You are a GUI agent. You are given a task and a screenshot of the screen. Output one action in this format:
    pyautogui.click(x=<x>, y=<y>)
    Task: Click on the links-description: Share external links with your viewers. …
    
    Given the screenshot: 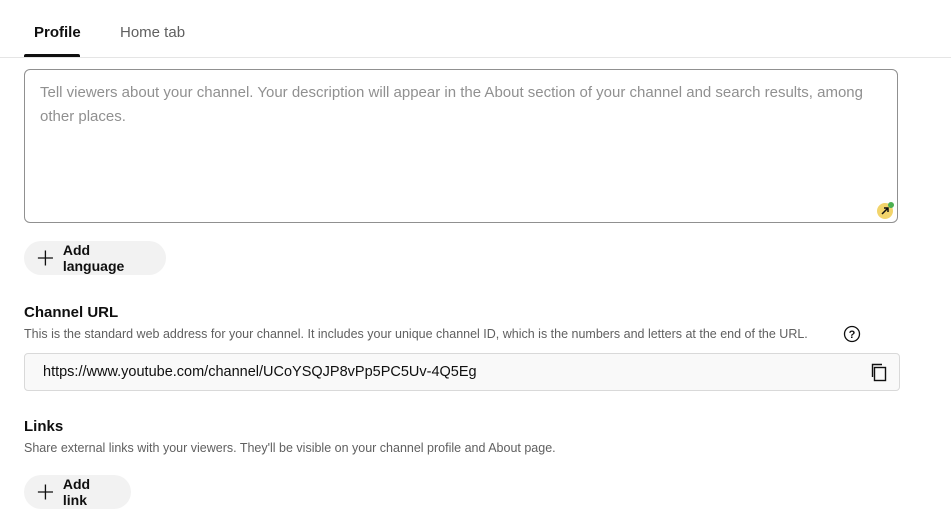 What is the action you would take?
    pyautogui.click(x=290, y=448)
    